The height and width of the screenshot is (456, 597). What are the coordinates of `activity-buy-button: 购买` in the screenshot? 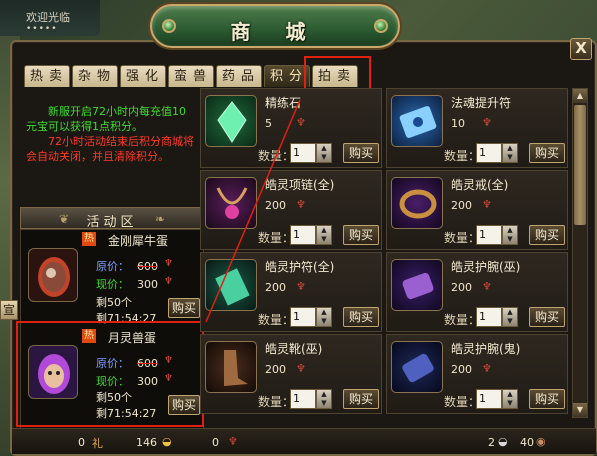 It's located at (184, 308).